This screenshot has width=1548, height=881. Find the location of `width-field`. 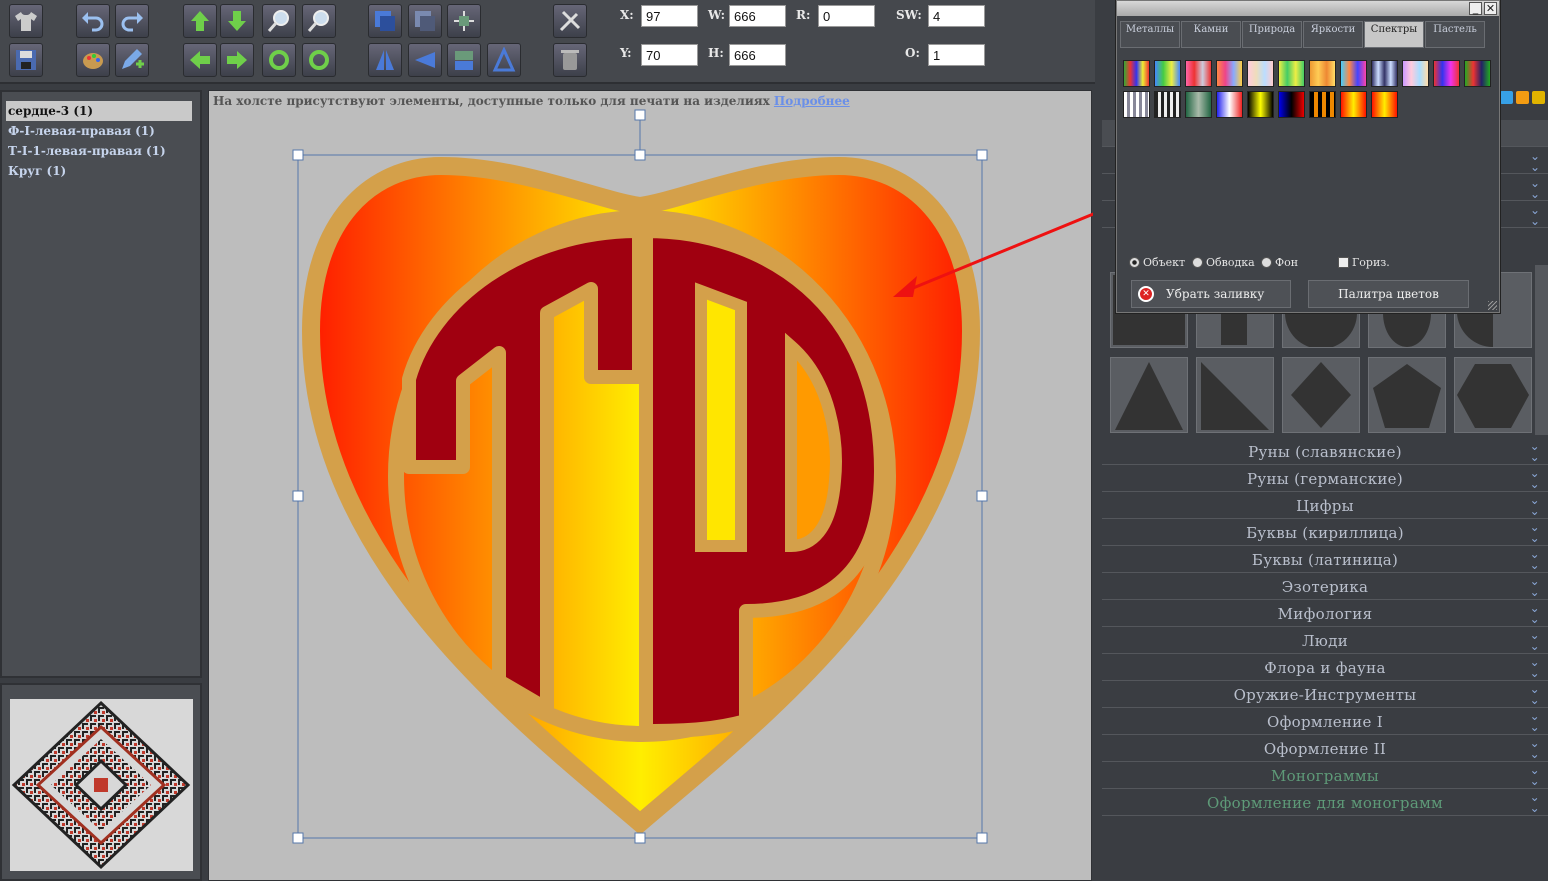

width-field is located at coordinates (757, 16).